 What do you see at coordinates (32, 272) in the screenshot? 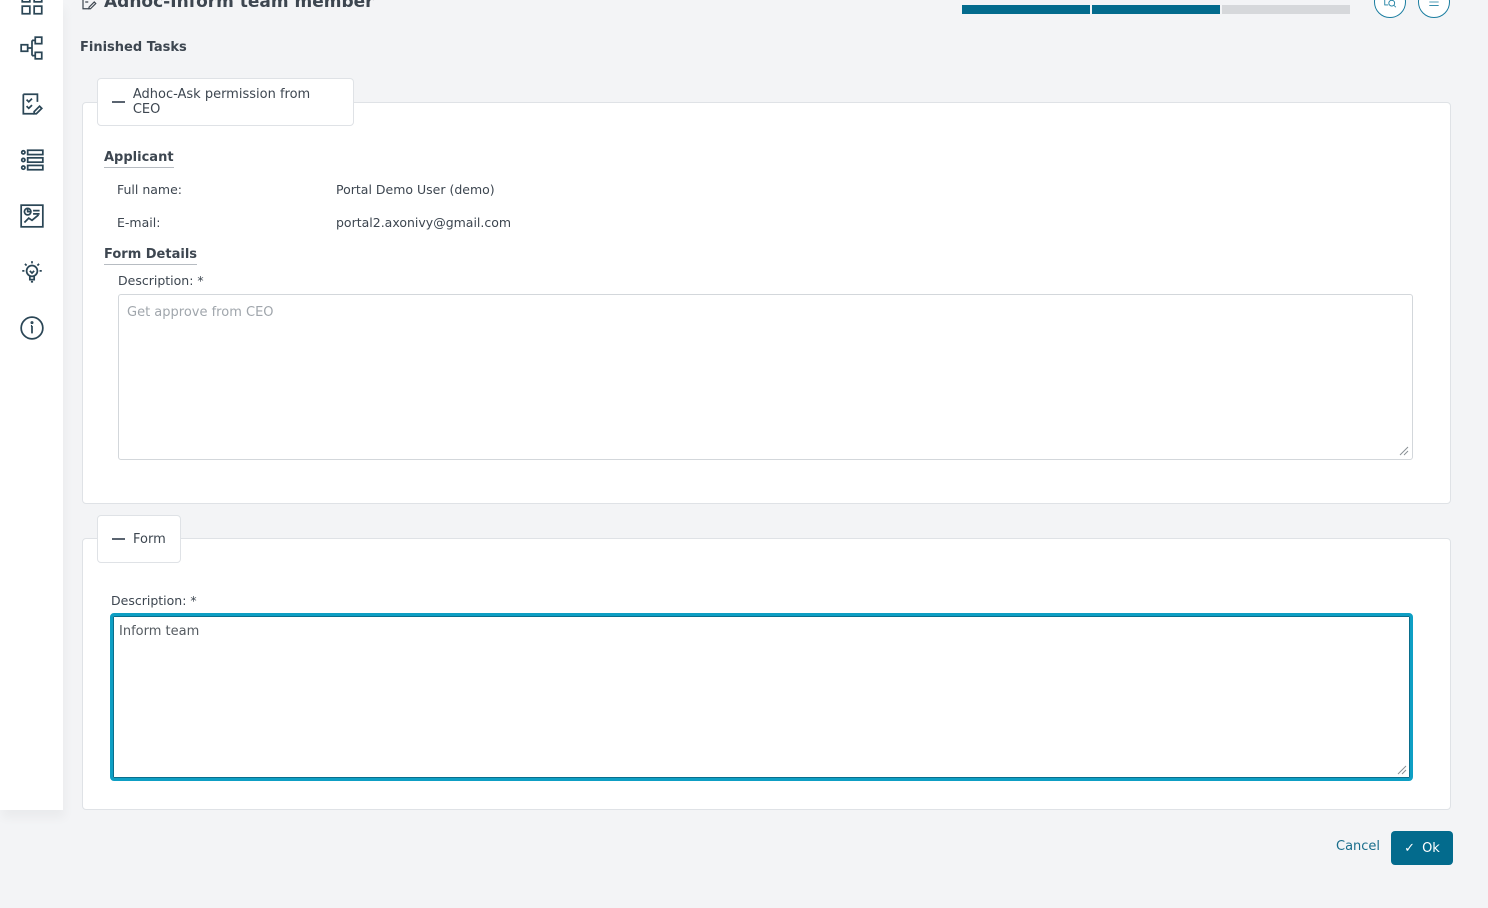
I see `lightbulb-icon` at bounding box center [32, 272].